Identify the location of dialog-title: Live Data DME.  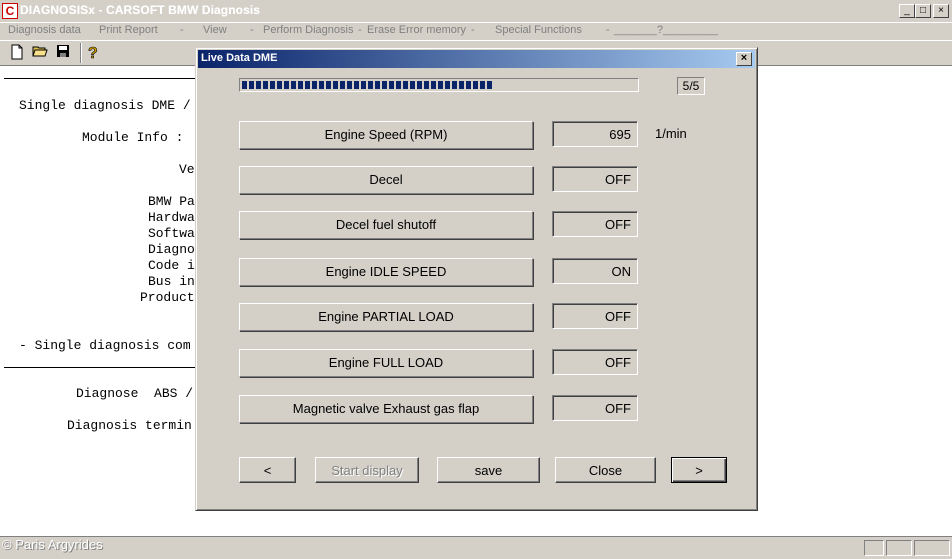
(239, 58).